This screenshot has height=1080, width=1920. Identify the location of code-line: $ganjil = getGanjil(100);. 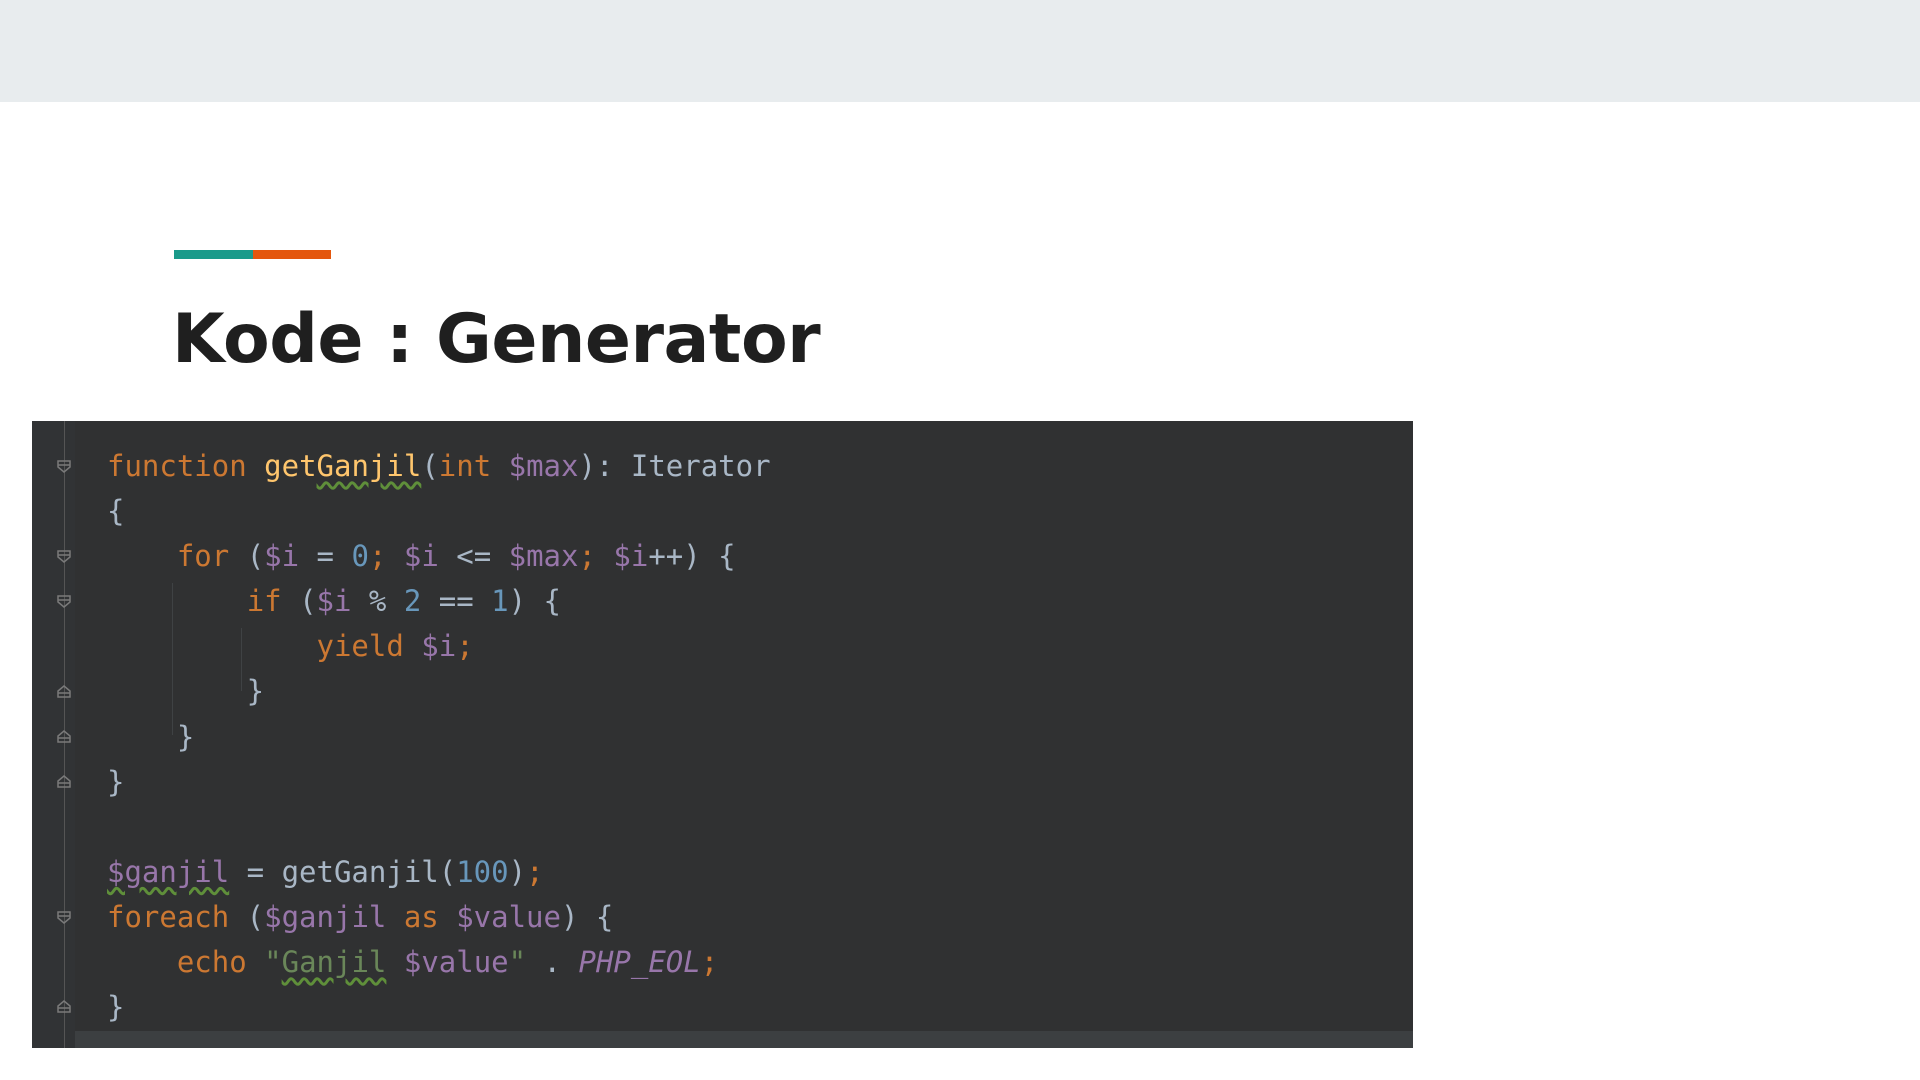
(439, 872).